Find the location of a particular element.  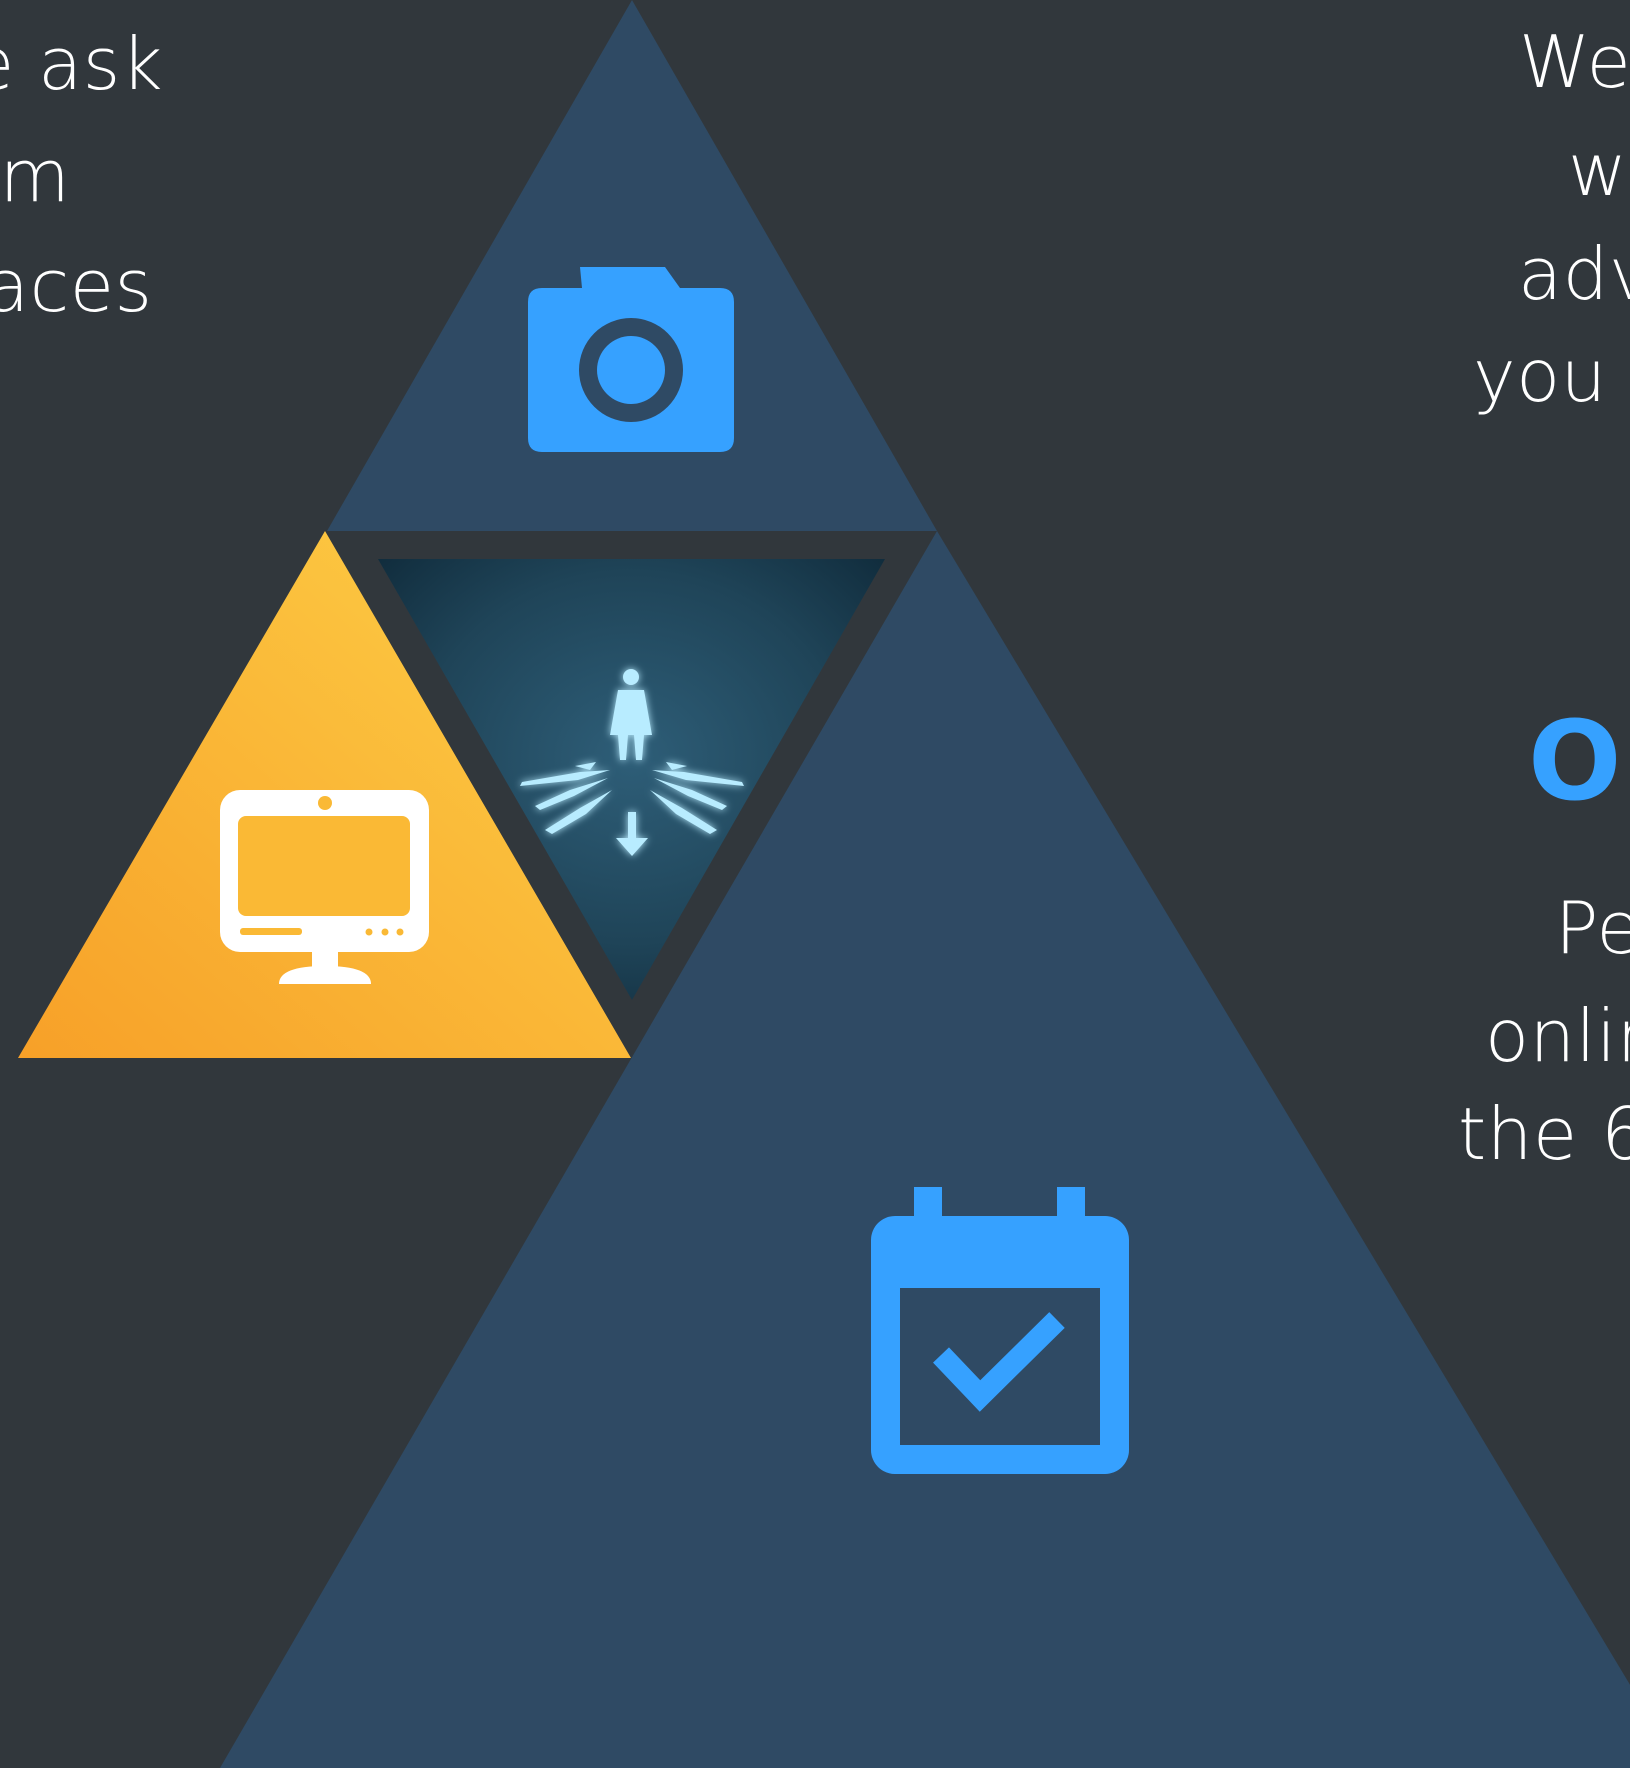

right-text-line-4: you t is located at coordinates (1551, 376).